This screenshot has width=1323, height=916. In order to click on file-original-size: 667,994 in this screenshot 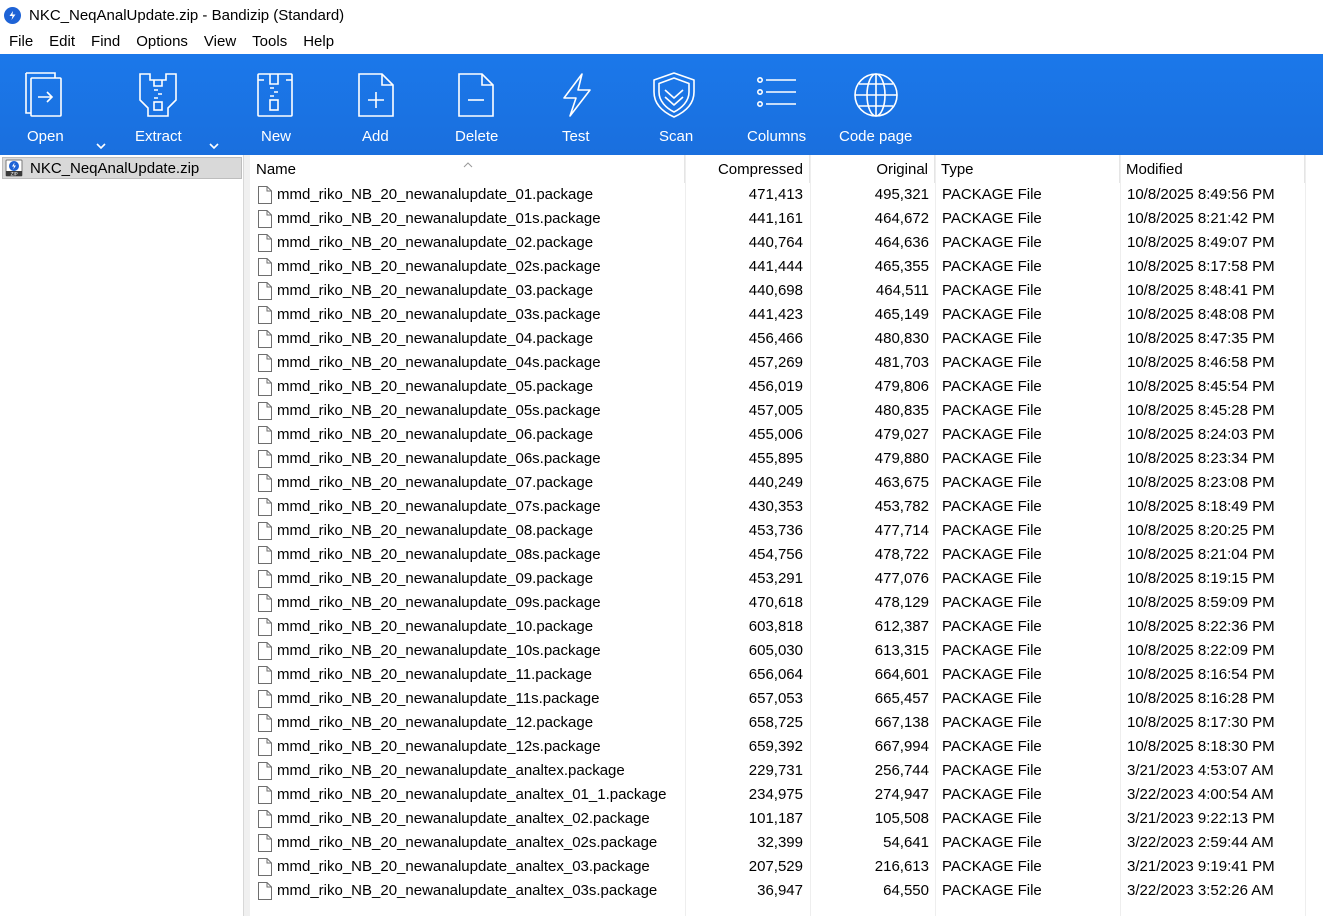, I will do `click(901, 746)`.